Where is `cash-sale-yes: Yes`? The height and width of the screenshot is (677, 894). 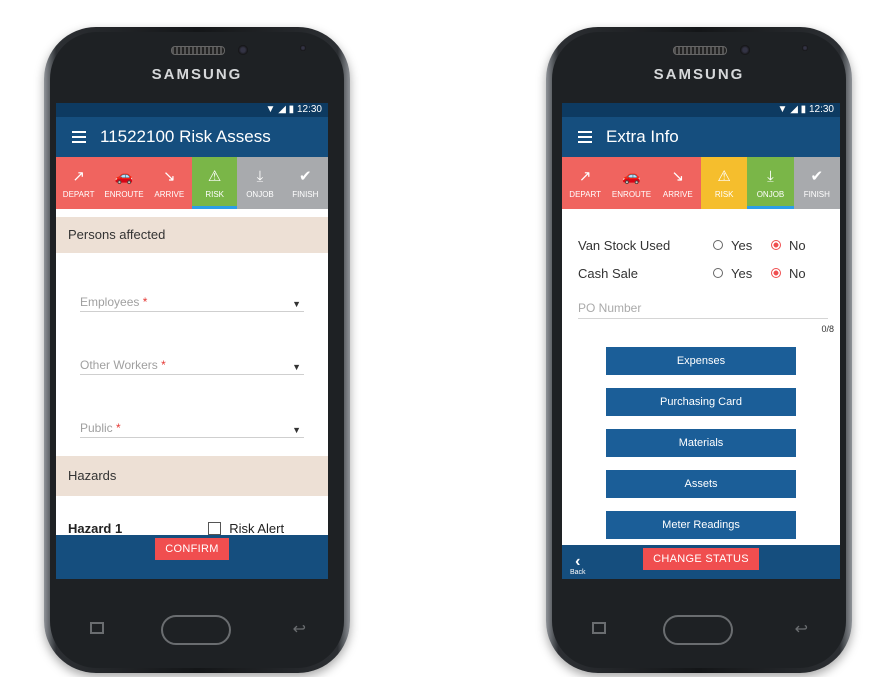
cash-sale-yes: Yes is located at coordinates (742, 273).